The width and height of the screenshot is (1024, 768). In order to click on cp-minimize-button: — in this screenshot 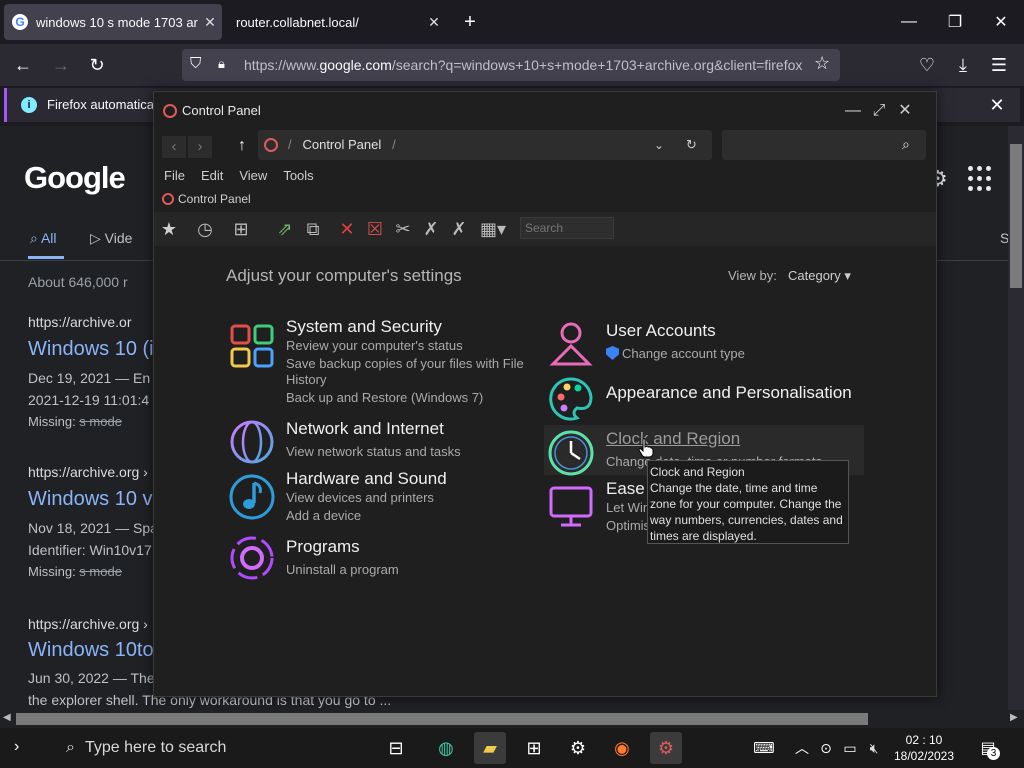, I will do `click(853, 111)`.